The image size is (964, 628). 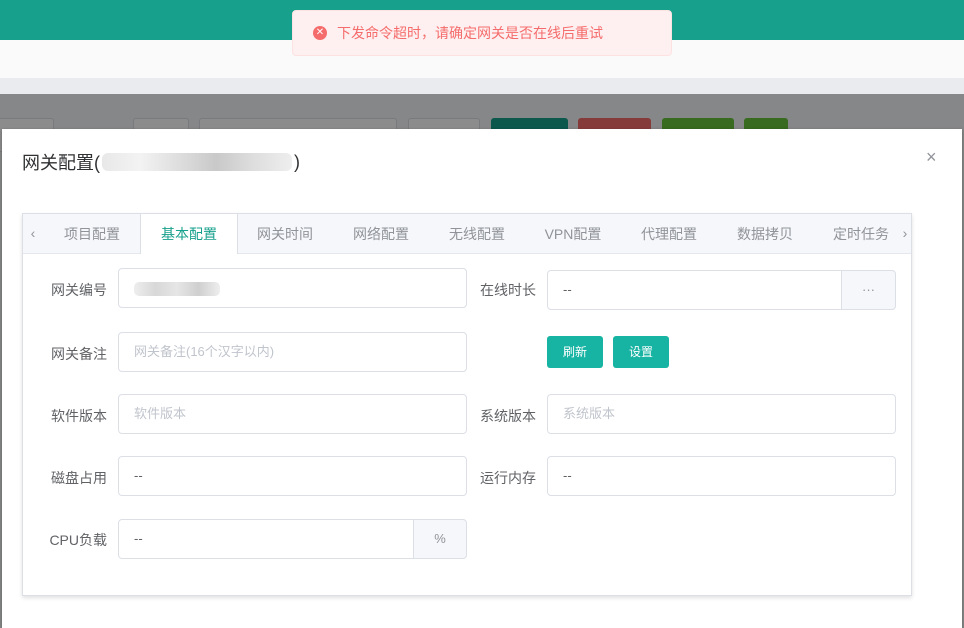 I want to click on error-toast: ✕ 下发命令超时，请确定网关是否在线后重试, so click(x=482, y=33).